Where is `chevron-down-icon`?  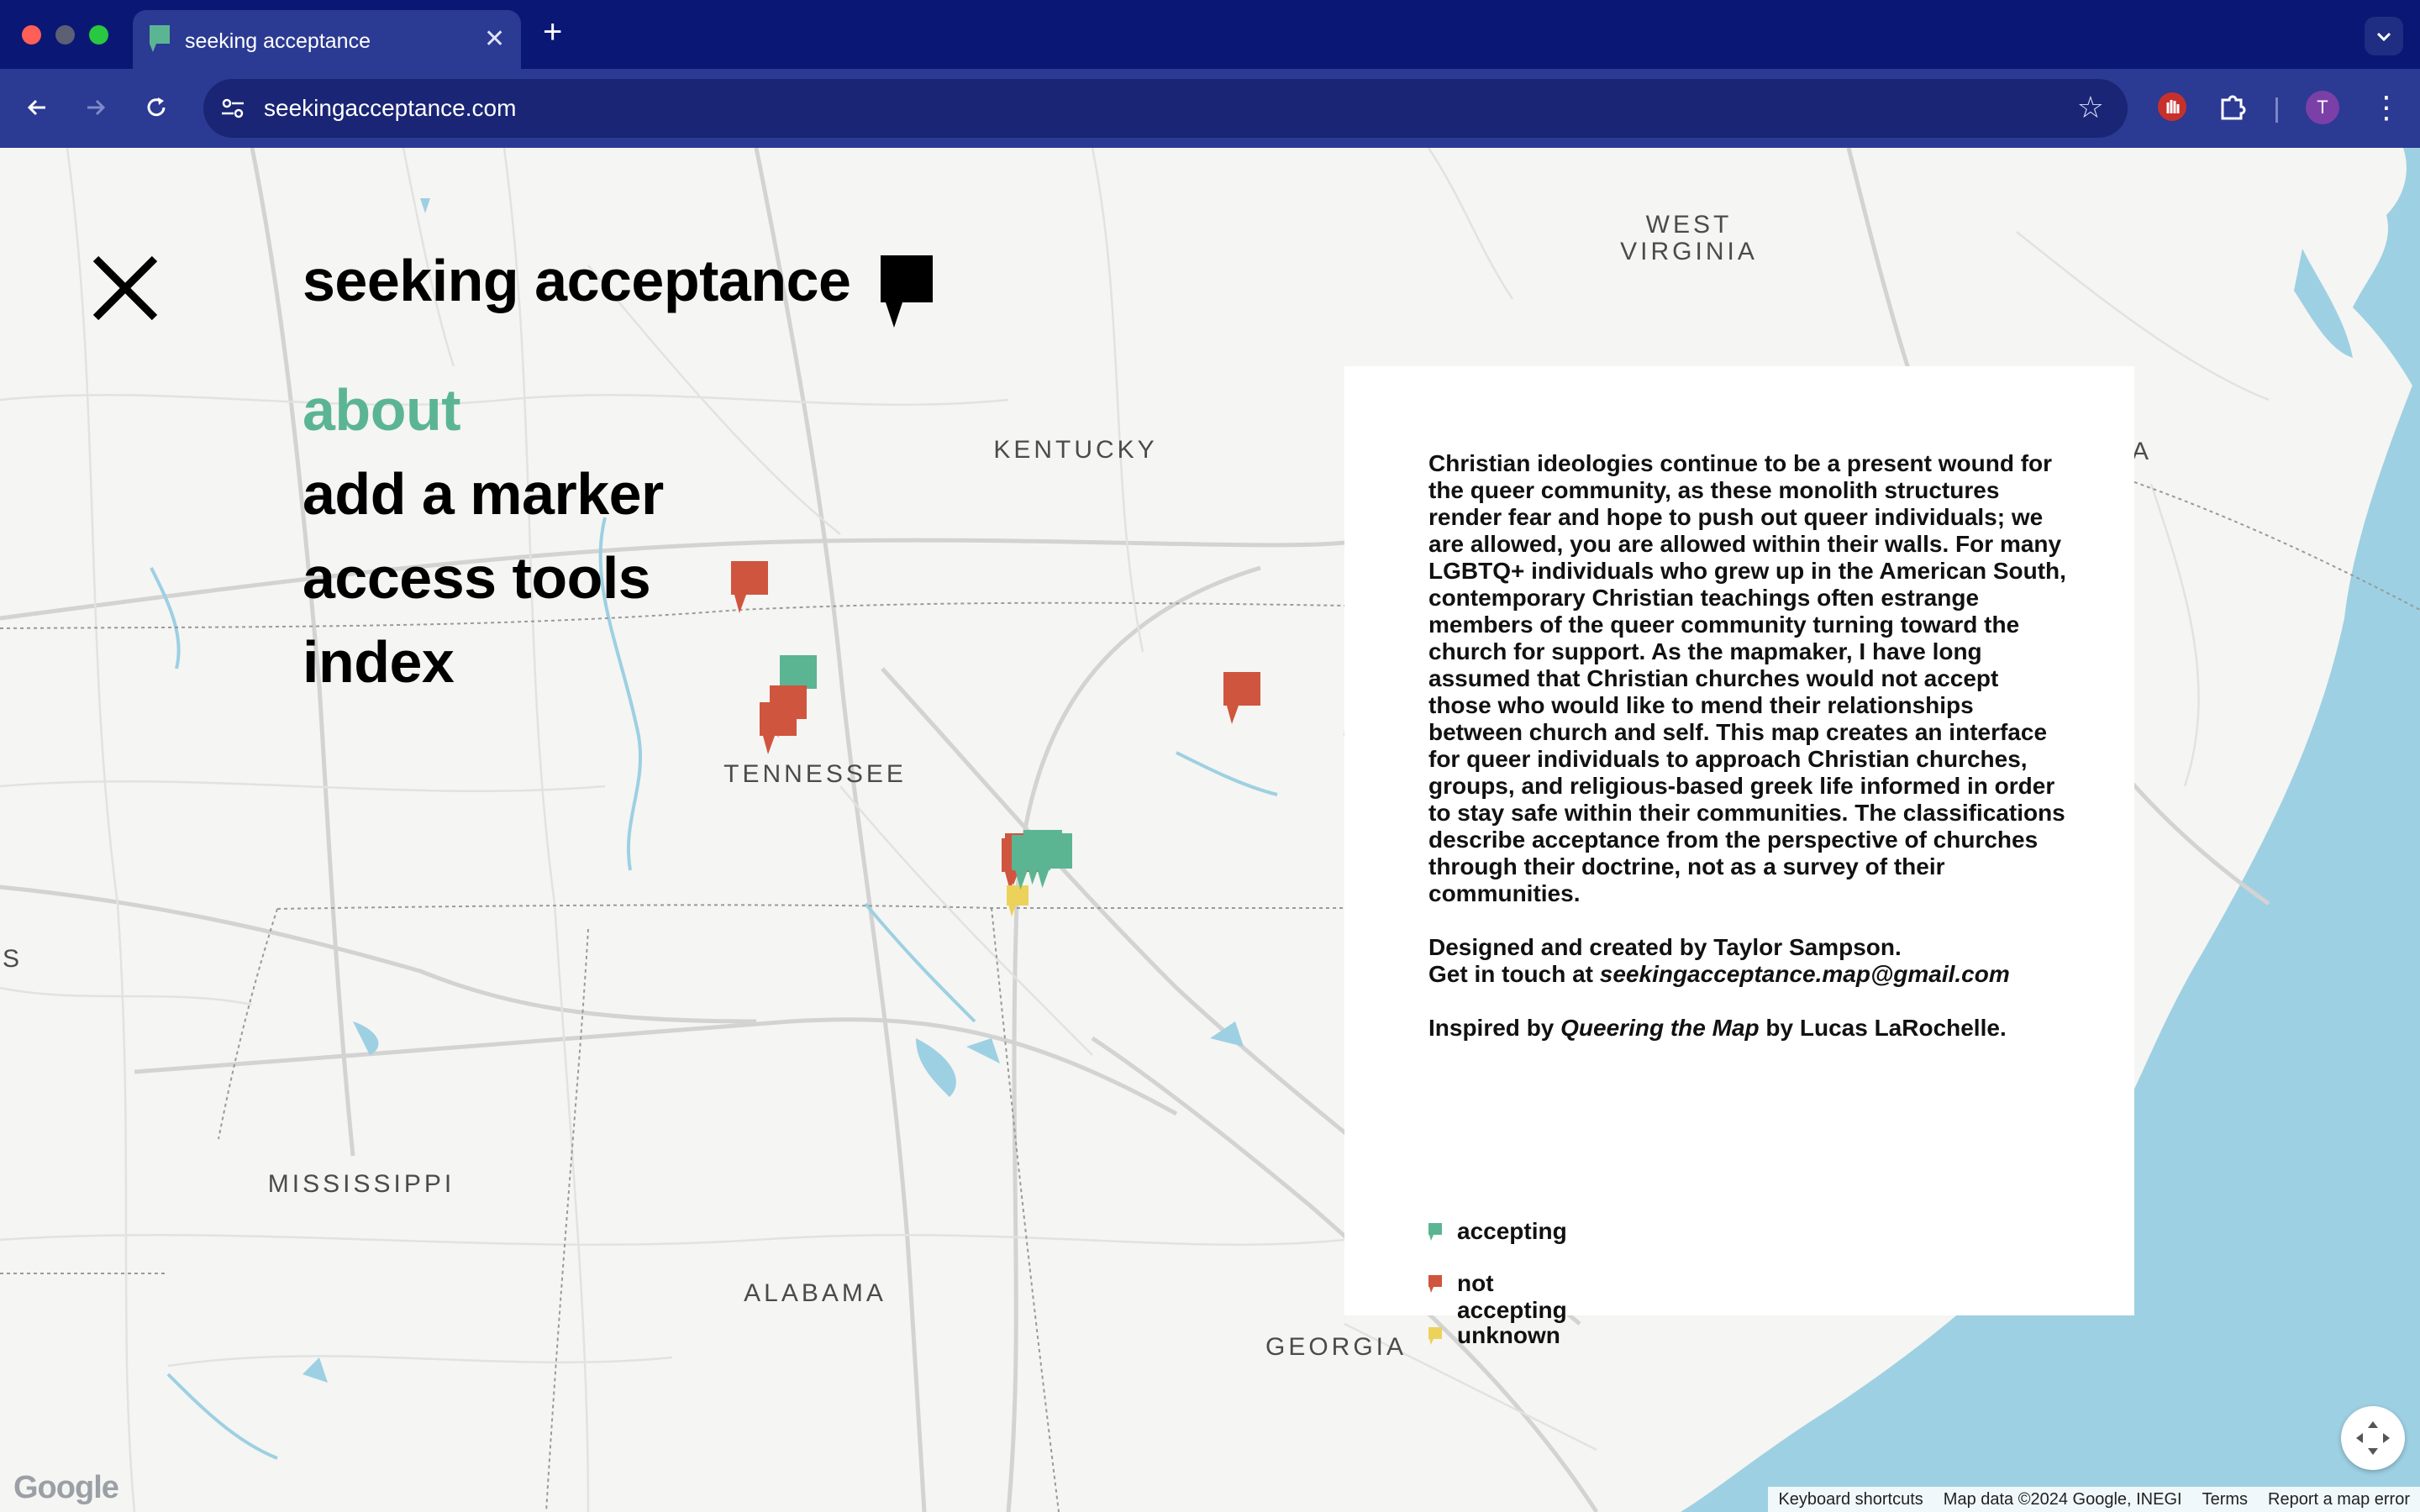 chevron-down-icon is located at coordinates (2384, 37).